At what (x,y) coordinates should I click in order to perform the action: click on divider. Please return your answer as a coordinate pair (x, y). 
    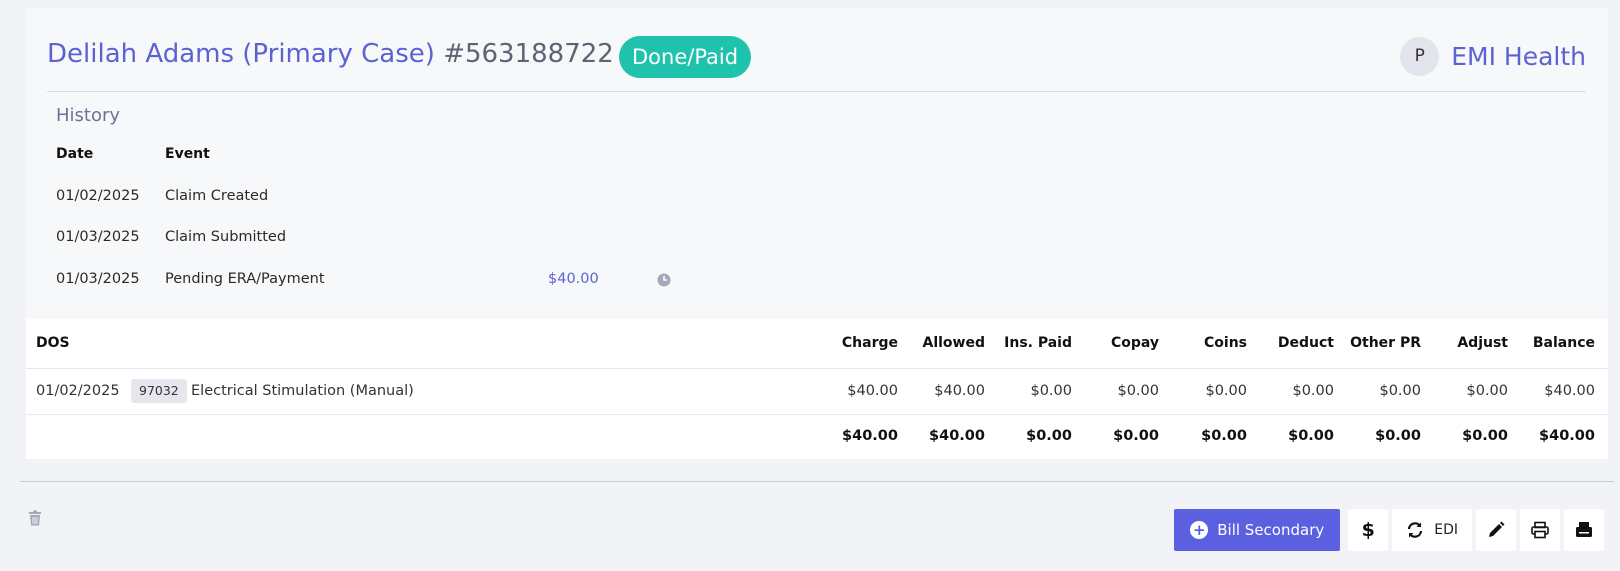
    Looking at the image, I should click on (817, 481).